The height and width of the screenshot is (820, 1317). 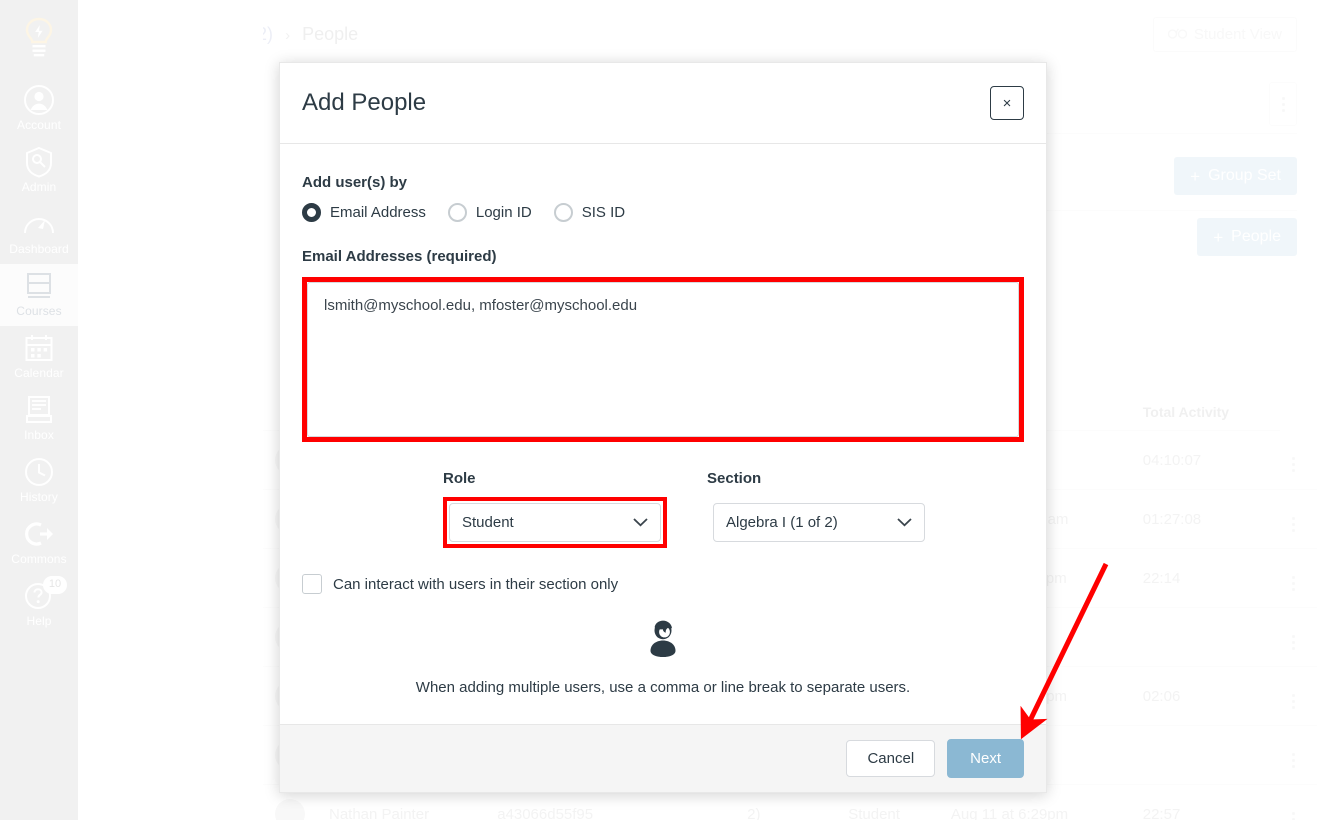 I want to click on role-select: Student, so click(x=555, y=522).